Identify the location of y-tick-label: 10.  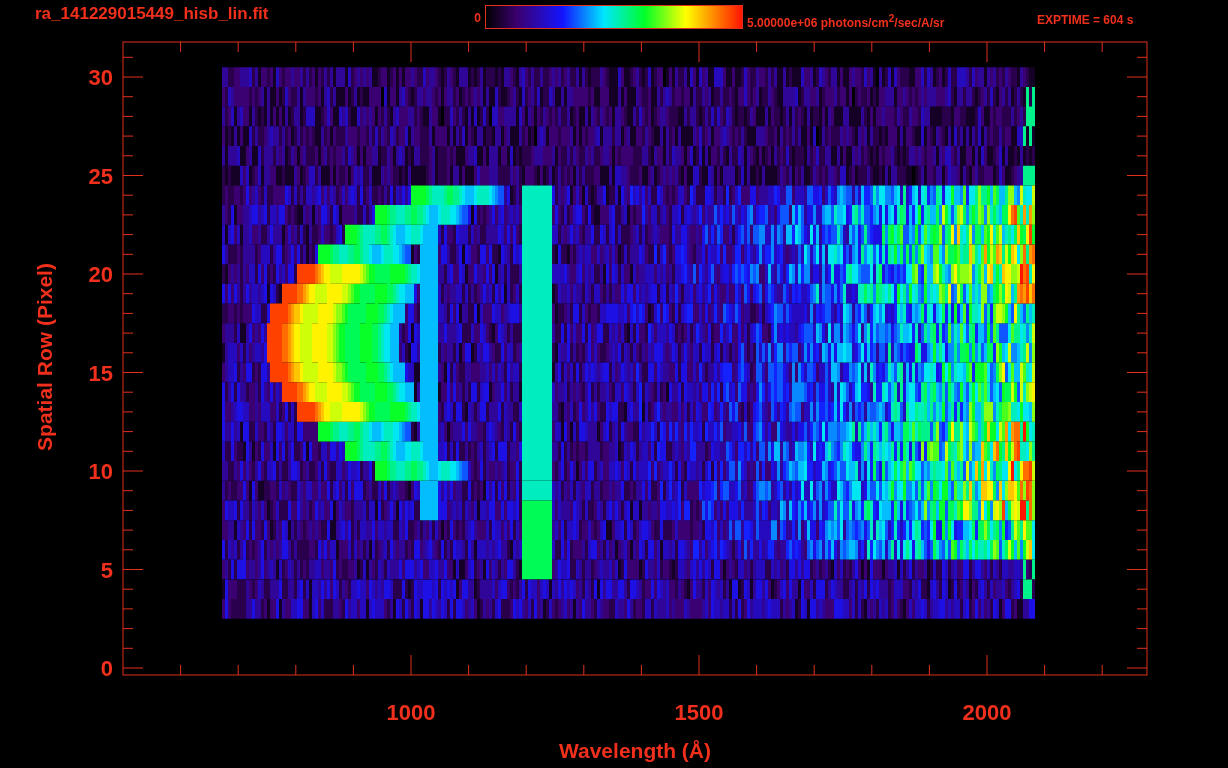
(100, 471).